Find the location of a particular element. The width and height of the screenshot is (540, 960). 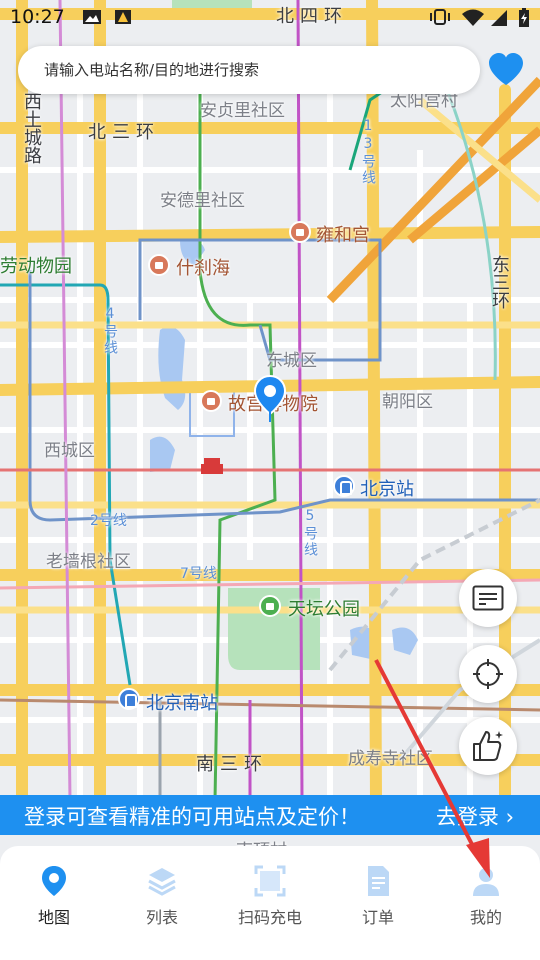

gallery-icon is located at coordinates (92, 17).